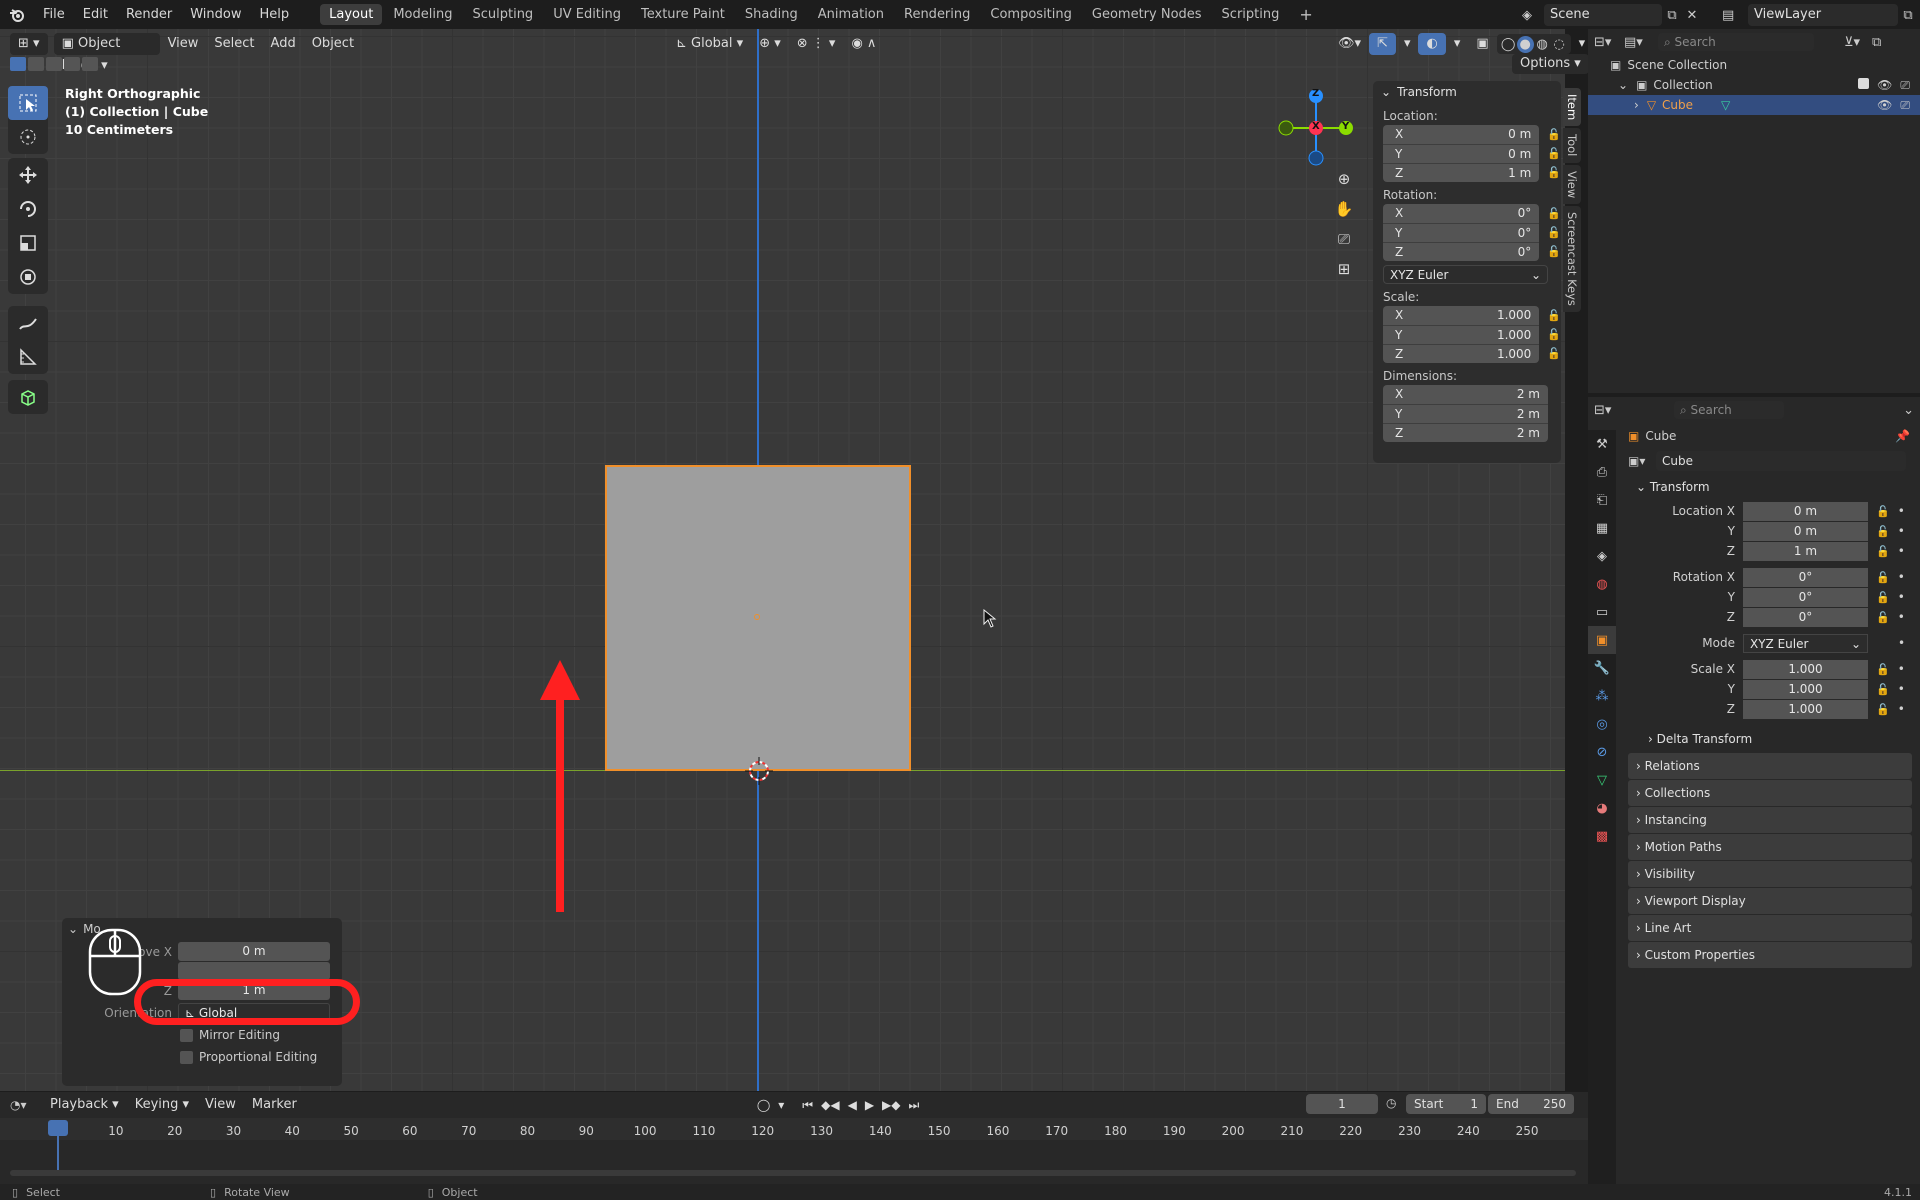  I want to click on constraints-tab-icon: ⊘, so click(1602, 752).